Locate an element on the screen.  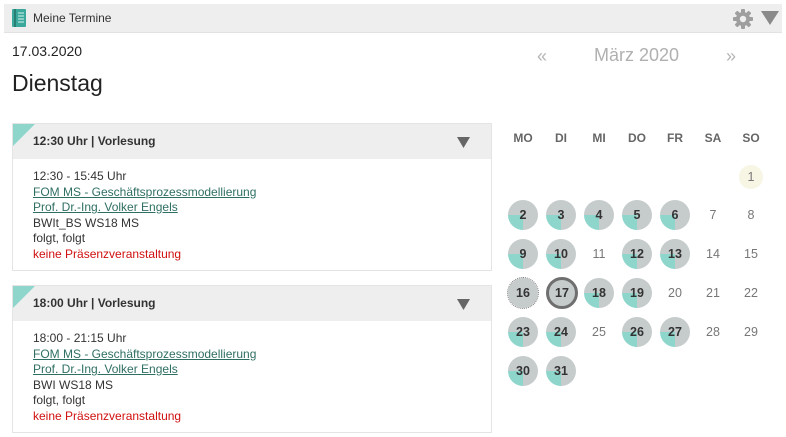
calendar-day: 8 is located at coordinates (751, 215).